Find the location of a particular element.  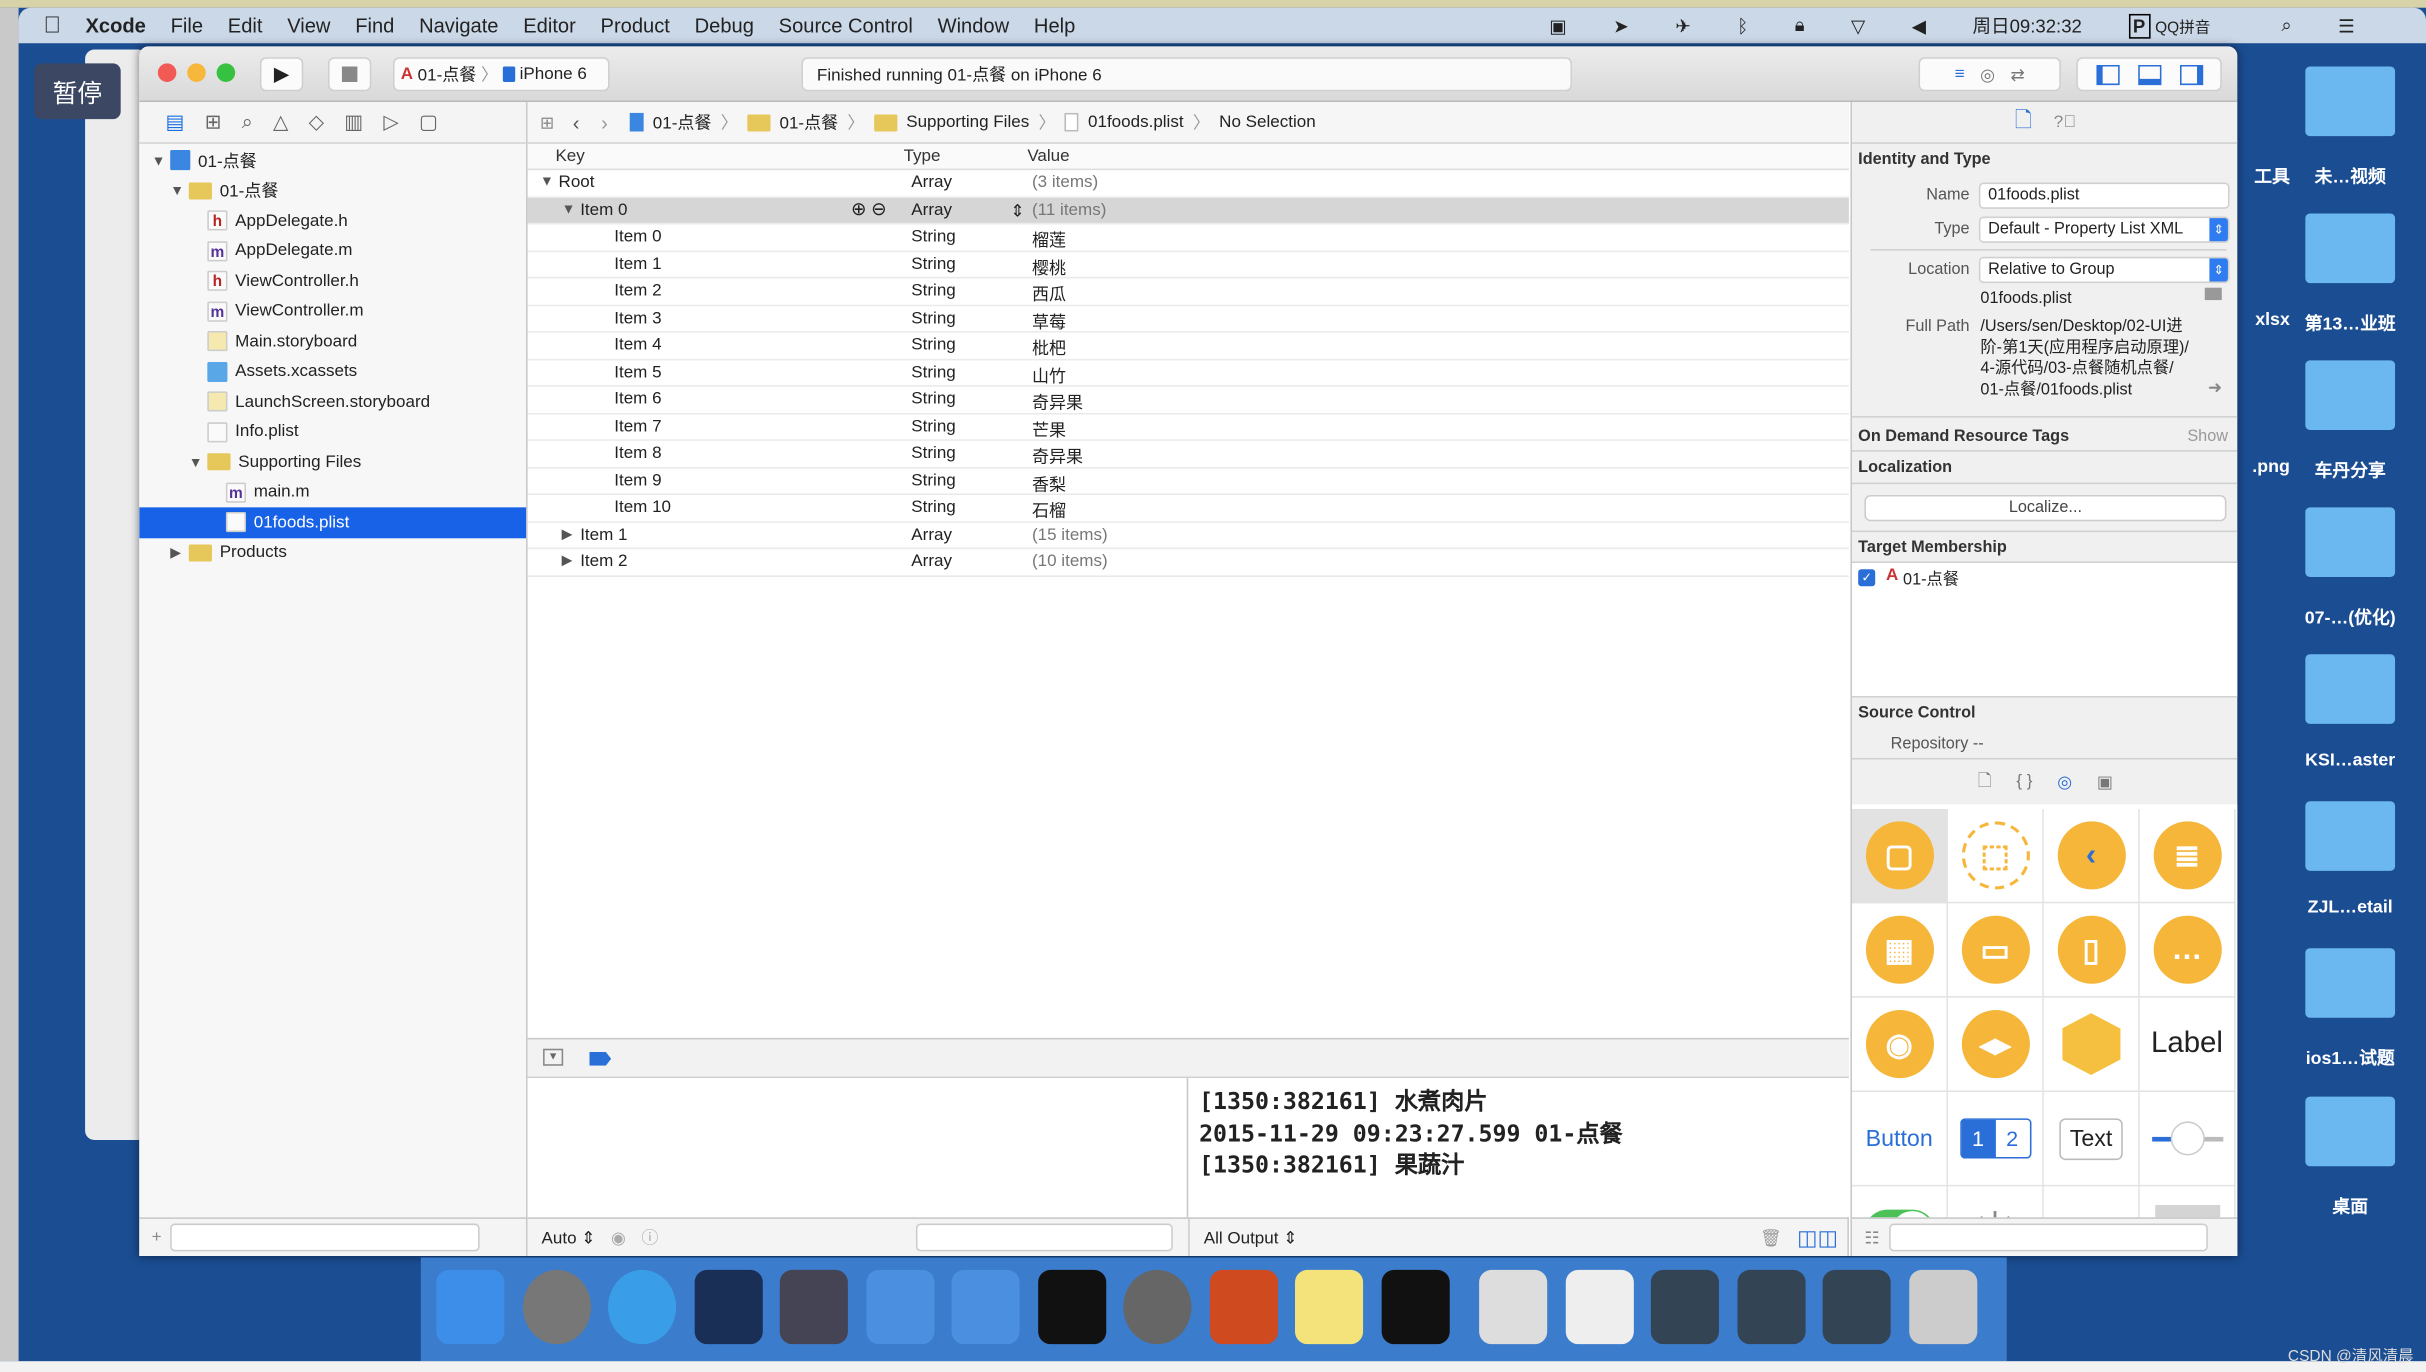

dock-powerpoint-icon is located at coordinates (1243, 1307).